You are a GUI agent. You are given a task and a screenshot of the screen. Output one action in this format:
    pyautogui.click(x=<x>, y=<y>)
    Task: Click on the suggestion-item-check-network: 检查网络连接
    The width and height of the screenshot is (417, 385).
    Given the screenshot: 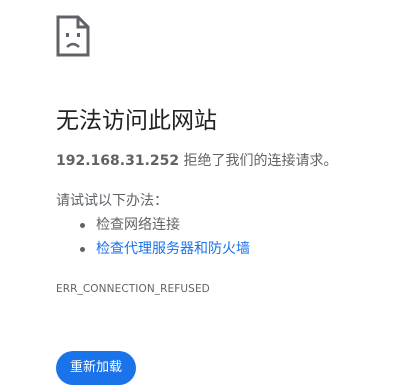 What is the action you would take?
    pyautogui.click(x=153, y=225)
    